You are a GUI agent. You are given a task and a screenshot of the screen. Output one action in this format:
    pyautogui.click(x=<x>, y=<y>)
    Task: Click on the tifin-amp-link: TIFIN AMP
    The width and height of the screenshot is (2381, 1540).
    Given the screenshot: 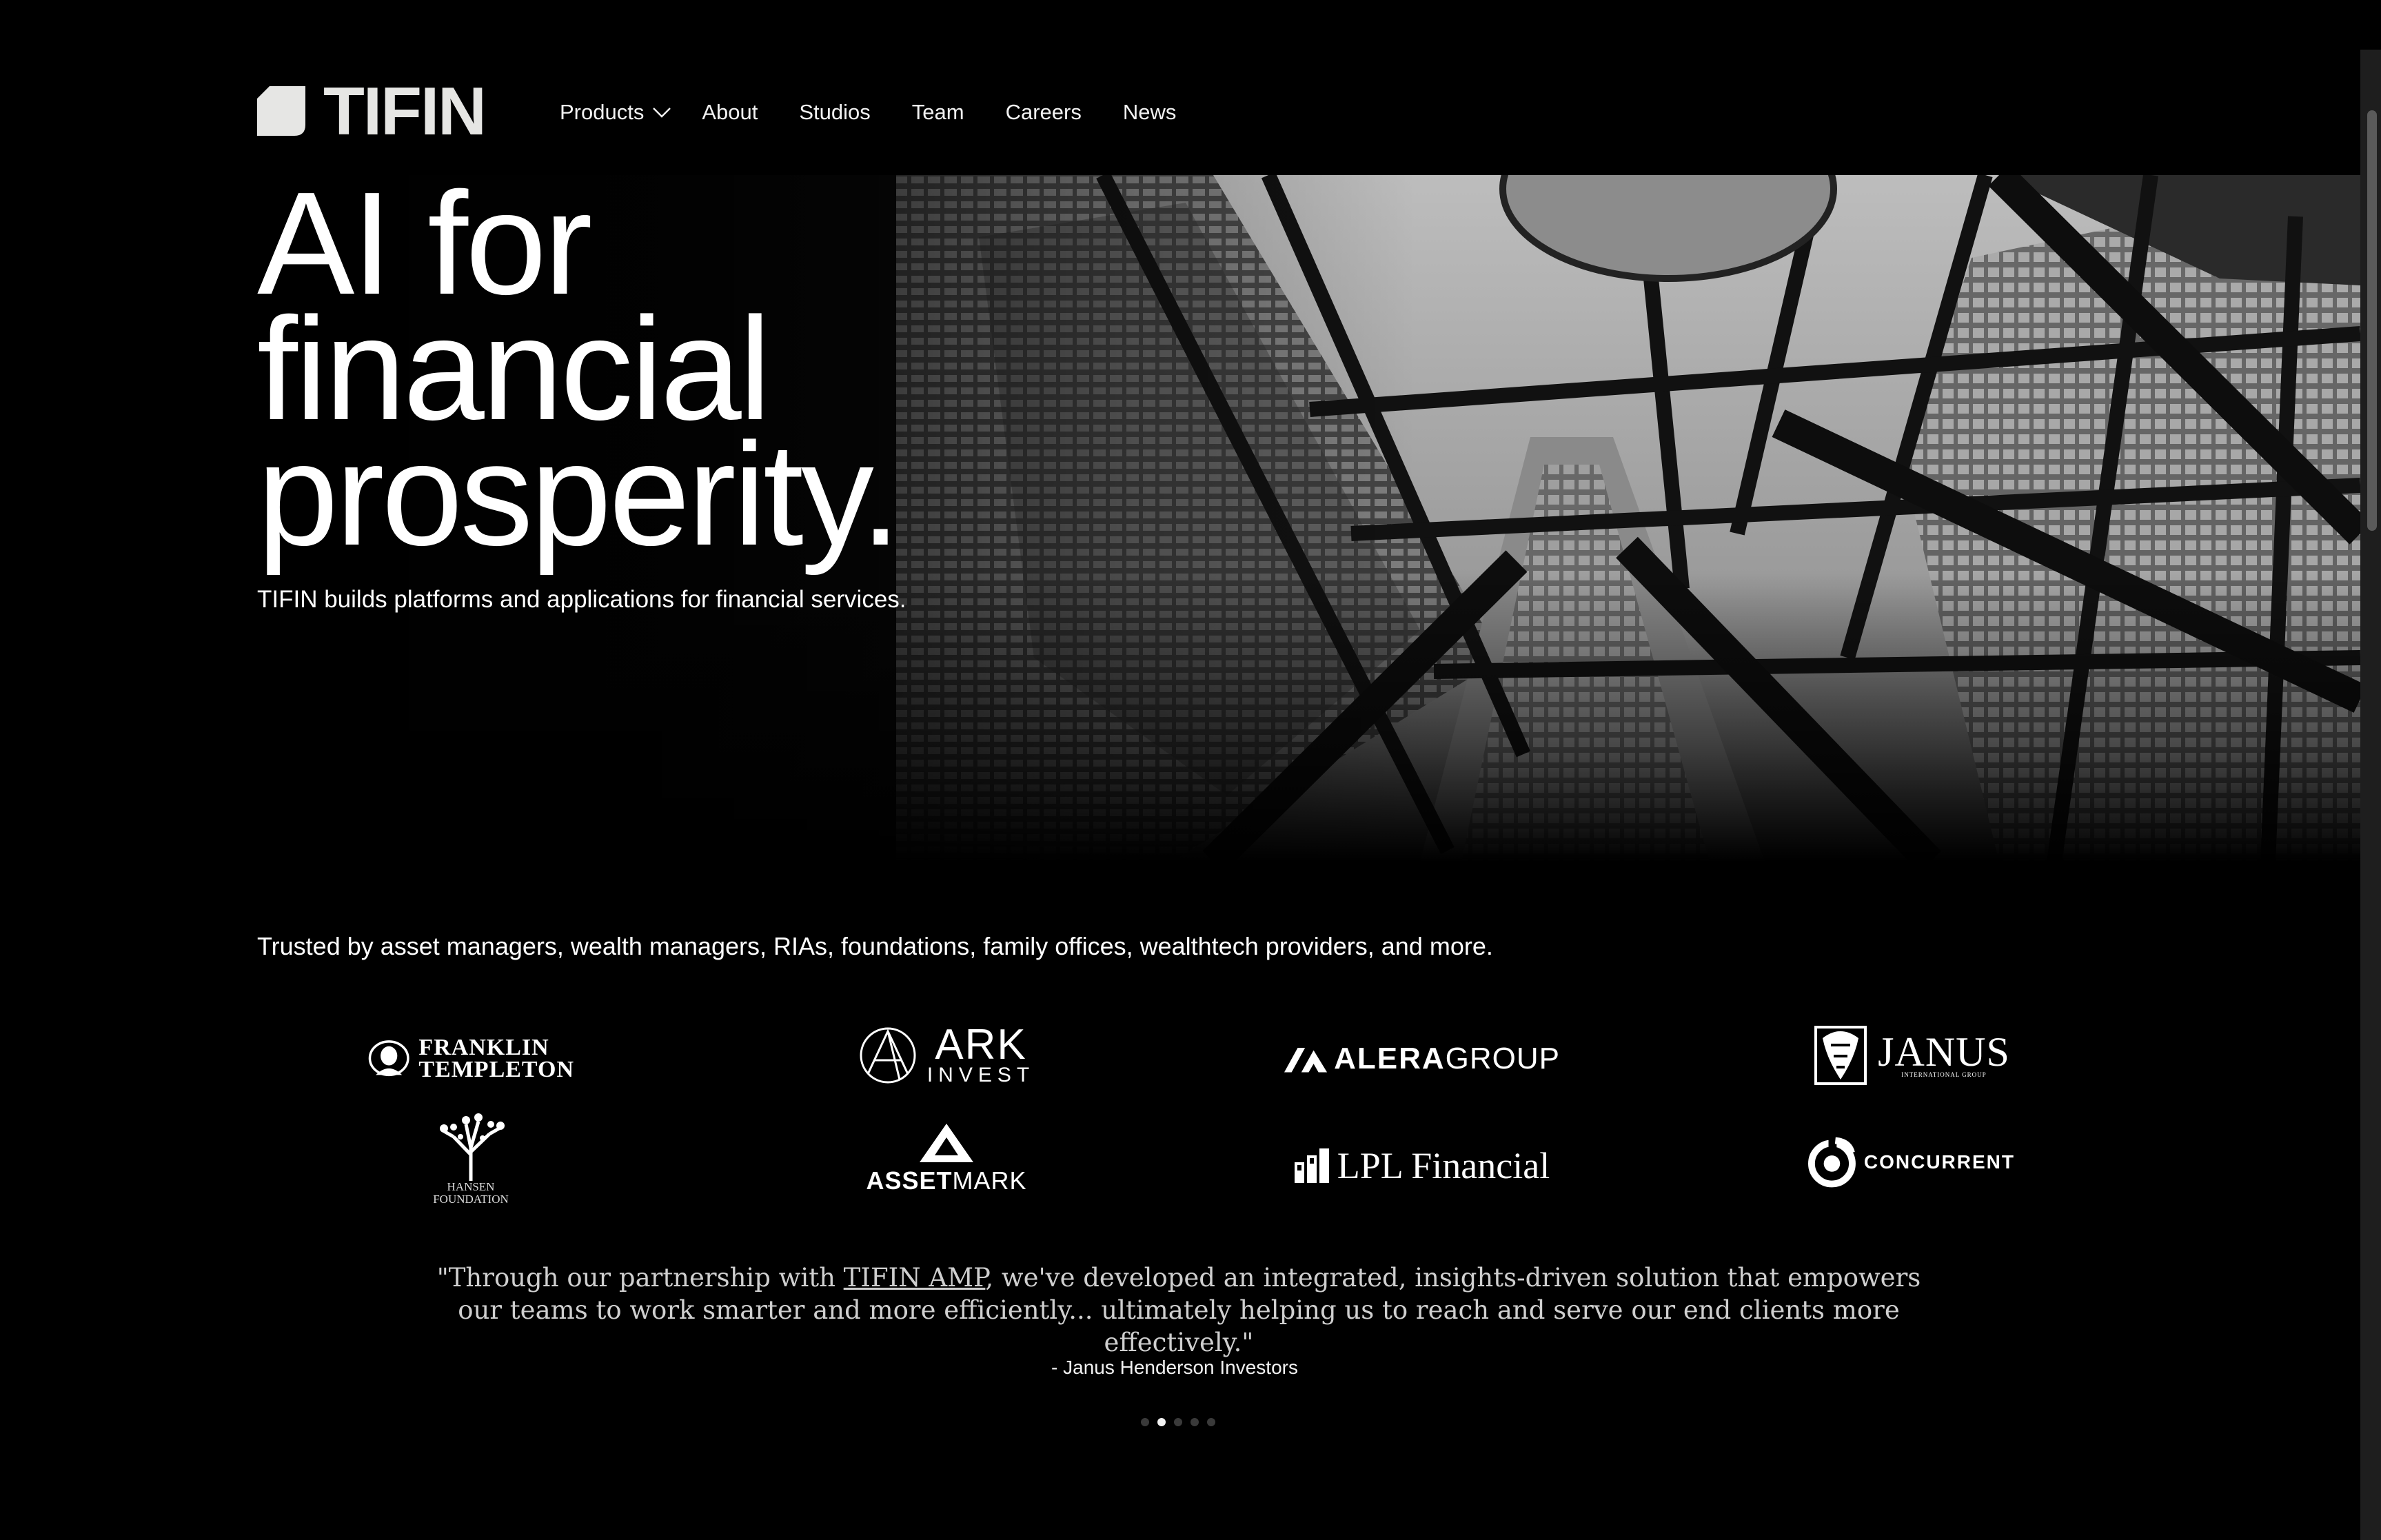 What is the action you would take?
    pyautogui.click(x=915, y=1278)
    